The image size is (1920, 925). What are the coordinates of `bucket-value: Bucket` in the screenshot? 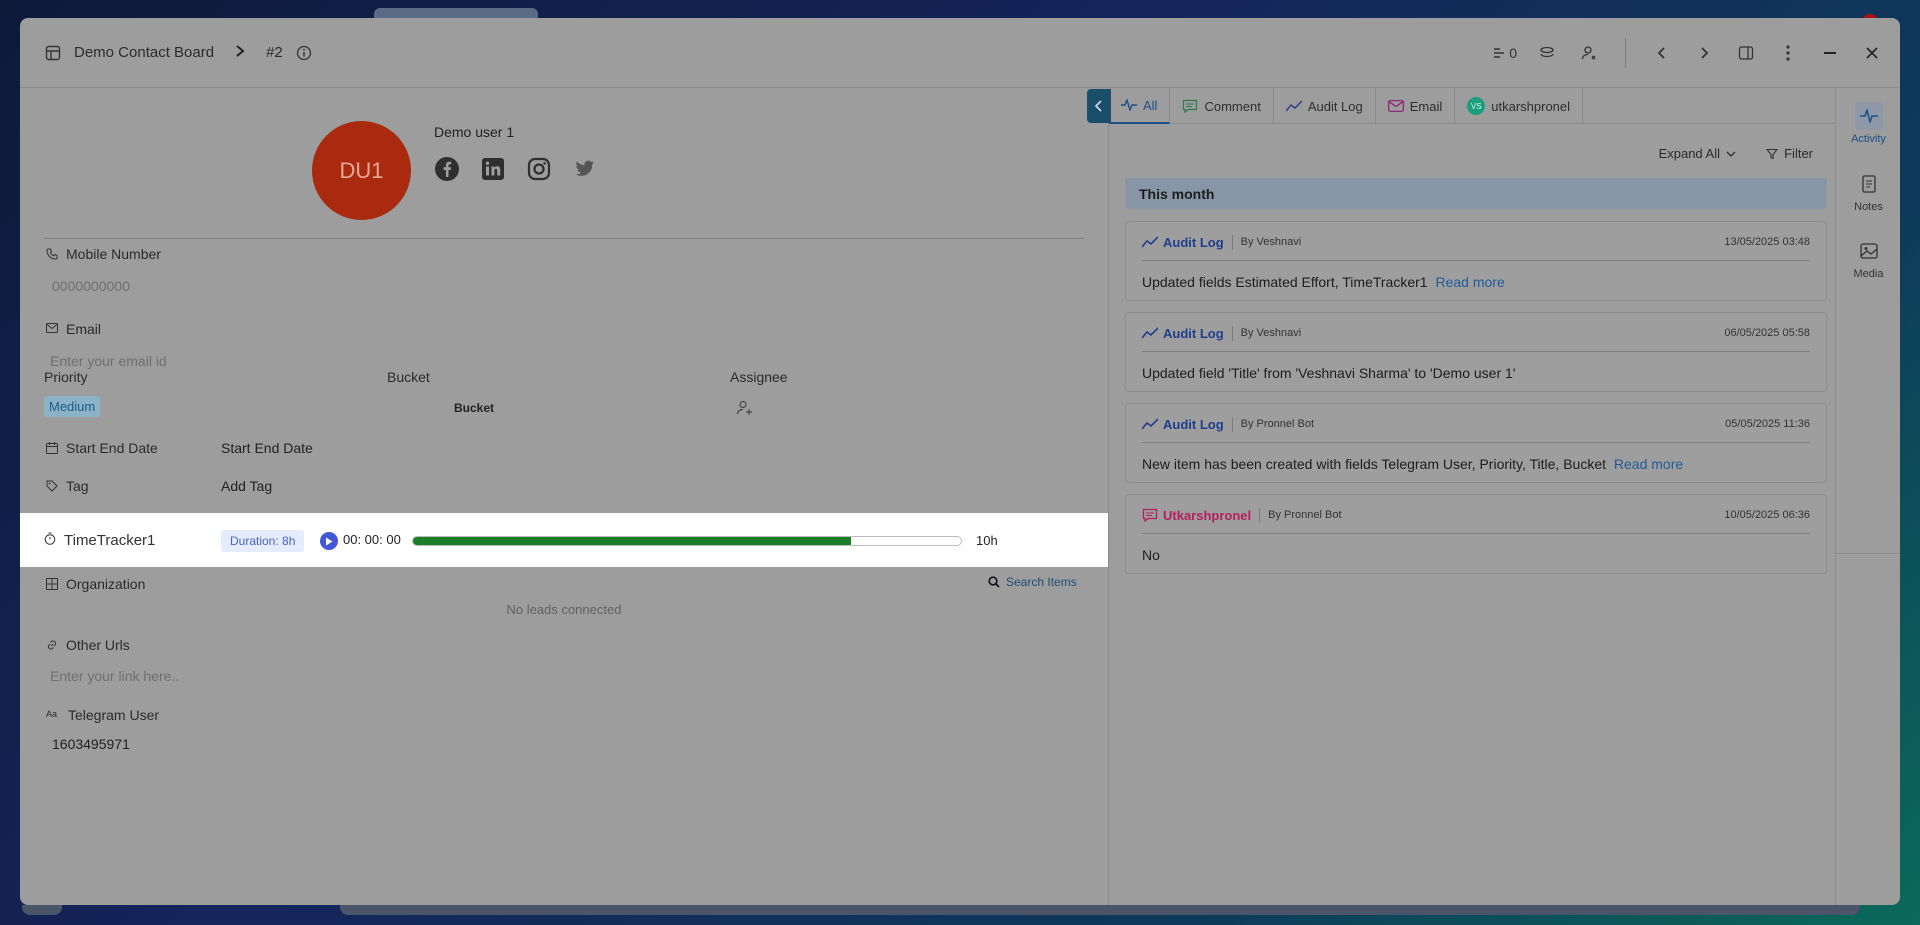 It's located at (474, 408).